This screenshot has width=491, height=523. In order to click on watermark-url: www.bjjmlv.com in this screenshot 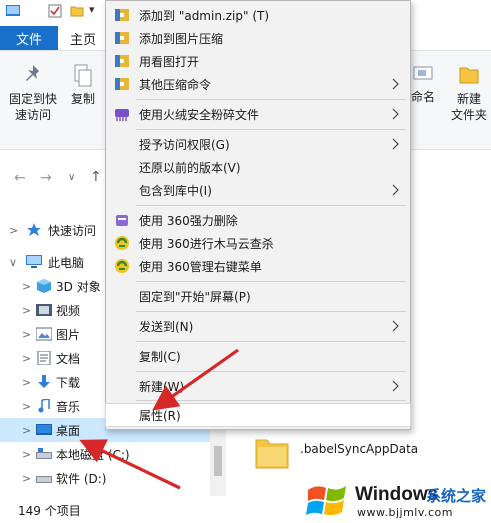, I will do `click(405, 512)`.